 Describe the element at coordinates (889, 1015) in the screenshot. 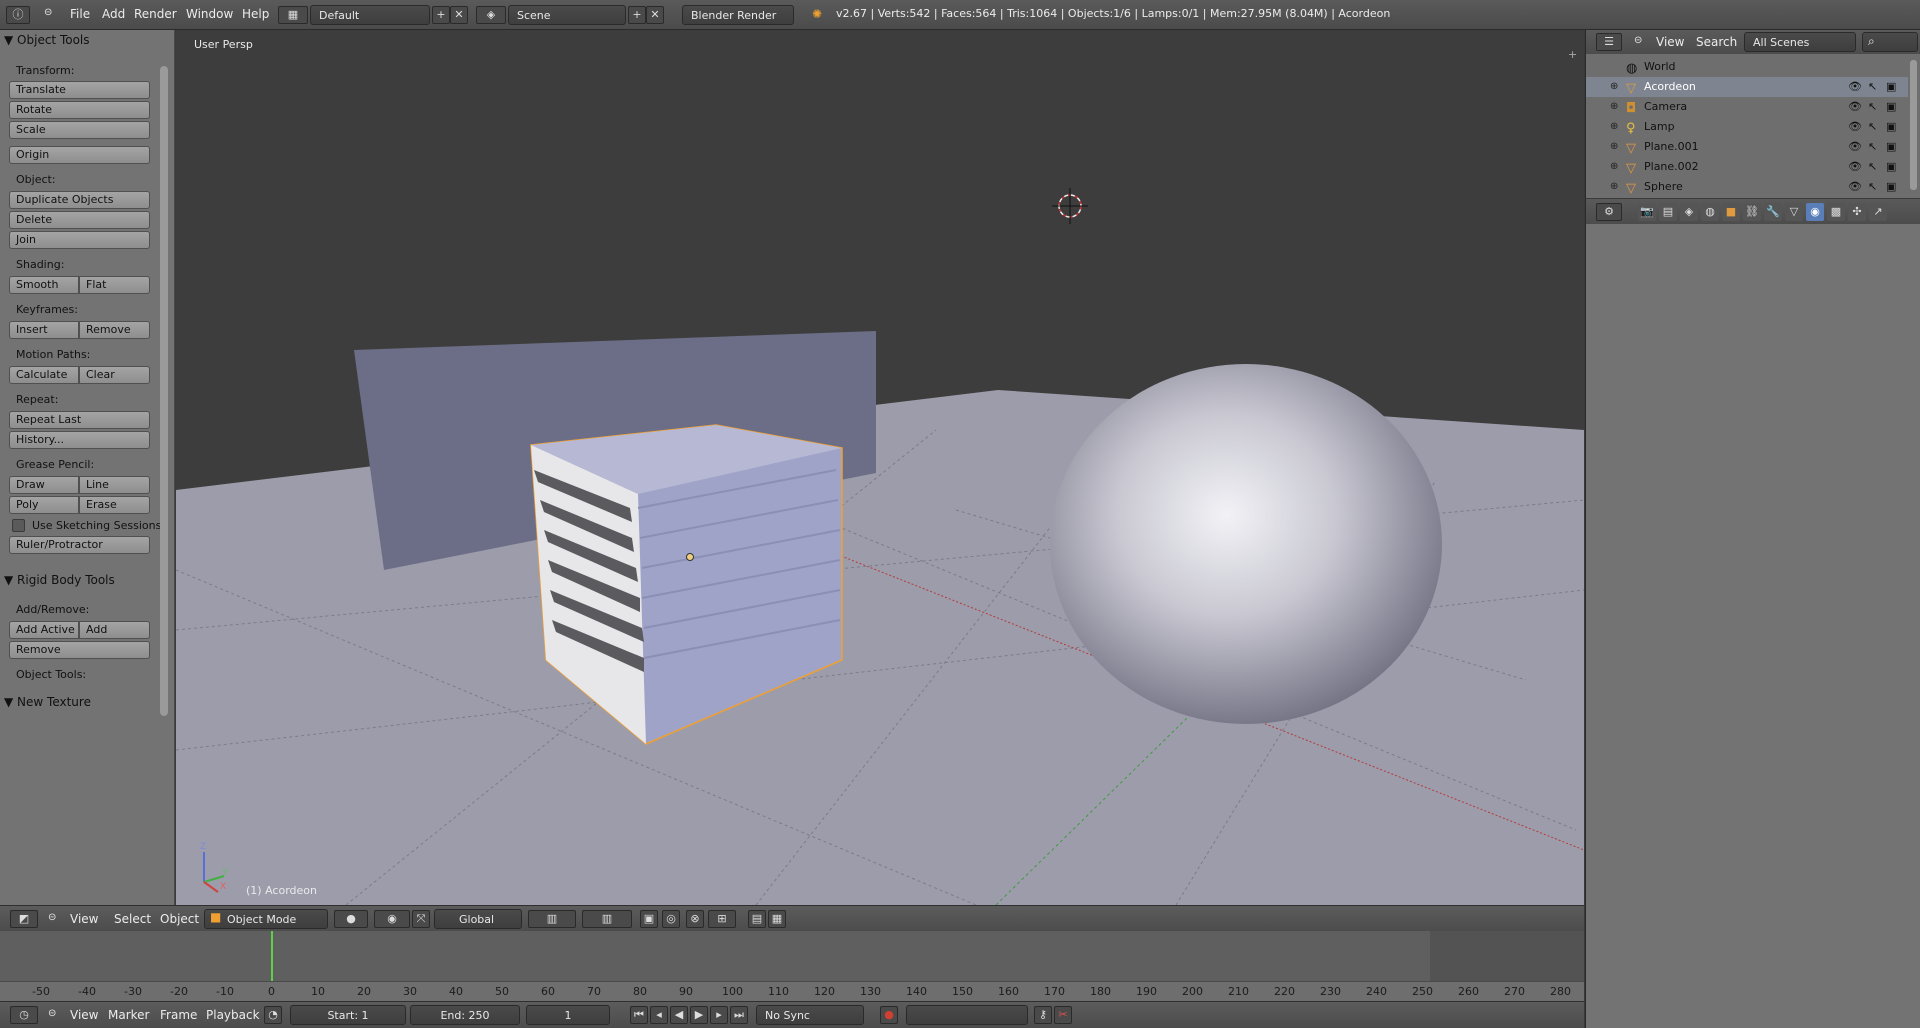

I see `auto-keyframe-record-icon: ●` at that location.